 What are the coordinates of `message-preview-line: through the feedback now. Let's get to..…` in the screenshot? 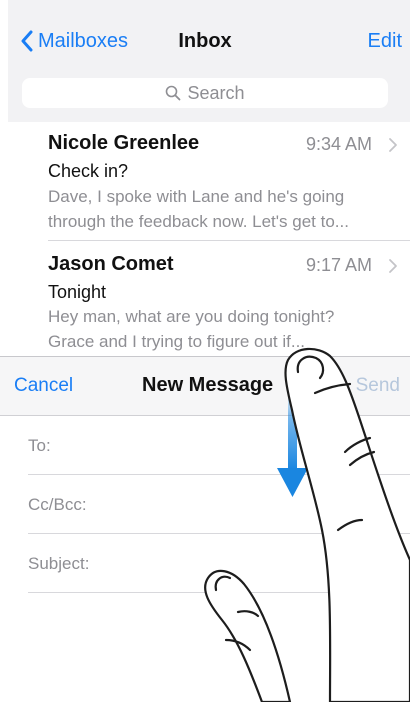 It's located at (198, 221).